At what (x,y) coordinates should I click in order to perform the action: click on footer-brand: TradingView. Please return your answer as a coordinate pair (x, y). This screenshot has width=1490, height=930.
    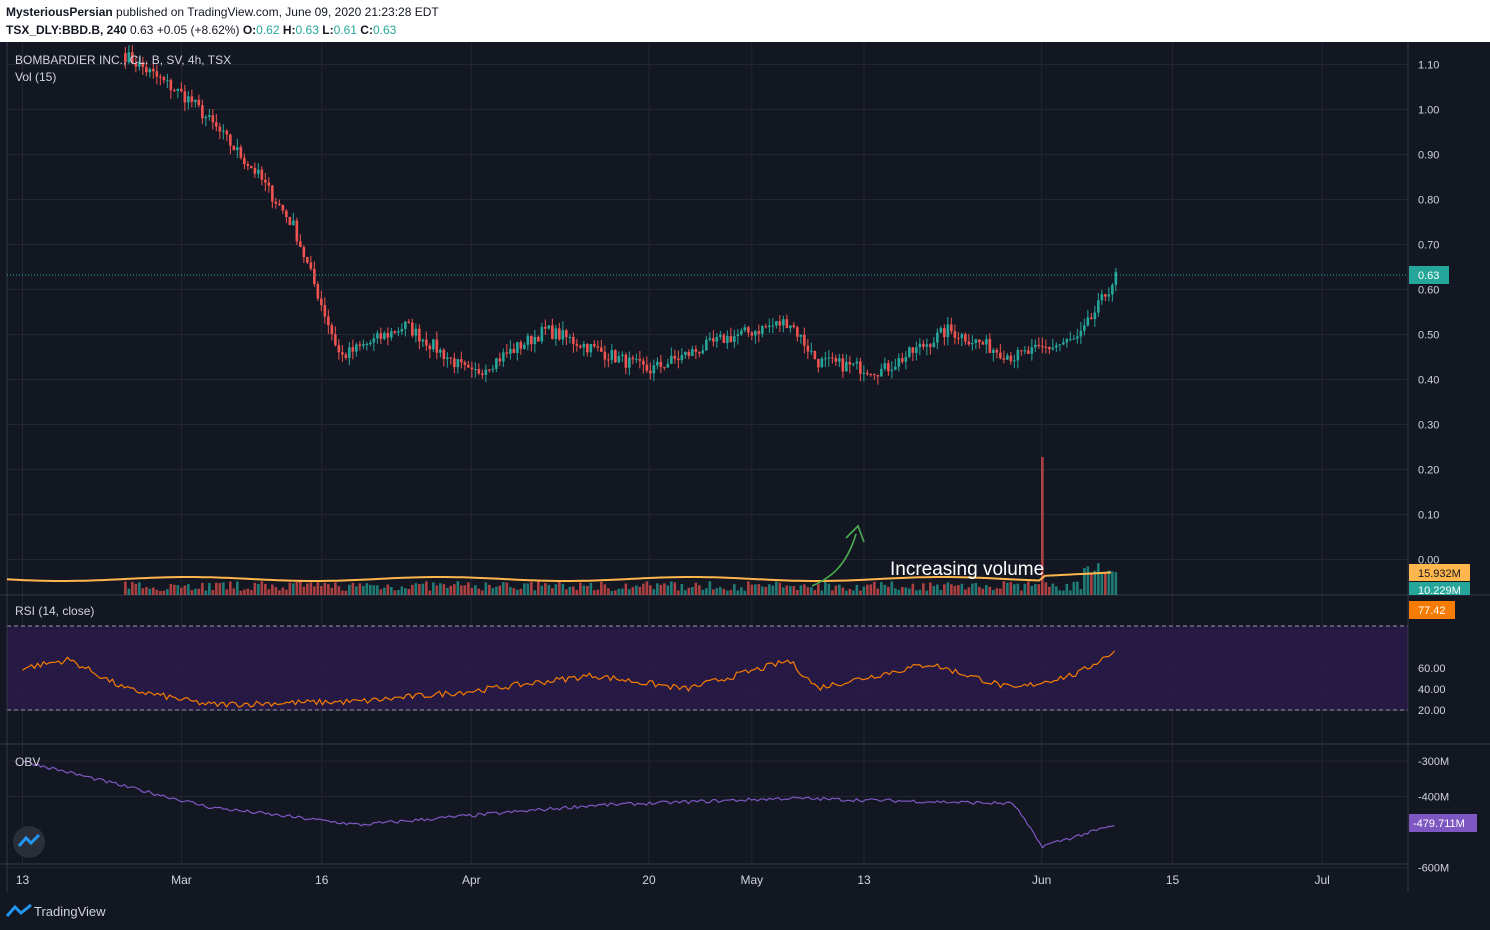
    Looking at the image, I should click on (70, 911).